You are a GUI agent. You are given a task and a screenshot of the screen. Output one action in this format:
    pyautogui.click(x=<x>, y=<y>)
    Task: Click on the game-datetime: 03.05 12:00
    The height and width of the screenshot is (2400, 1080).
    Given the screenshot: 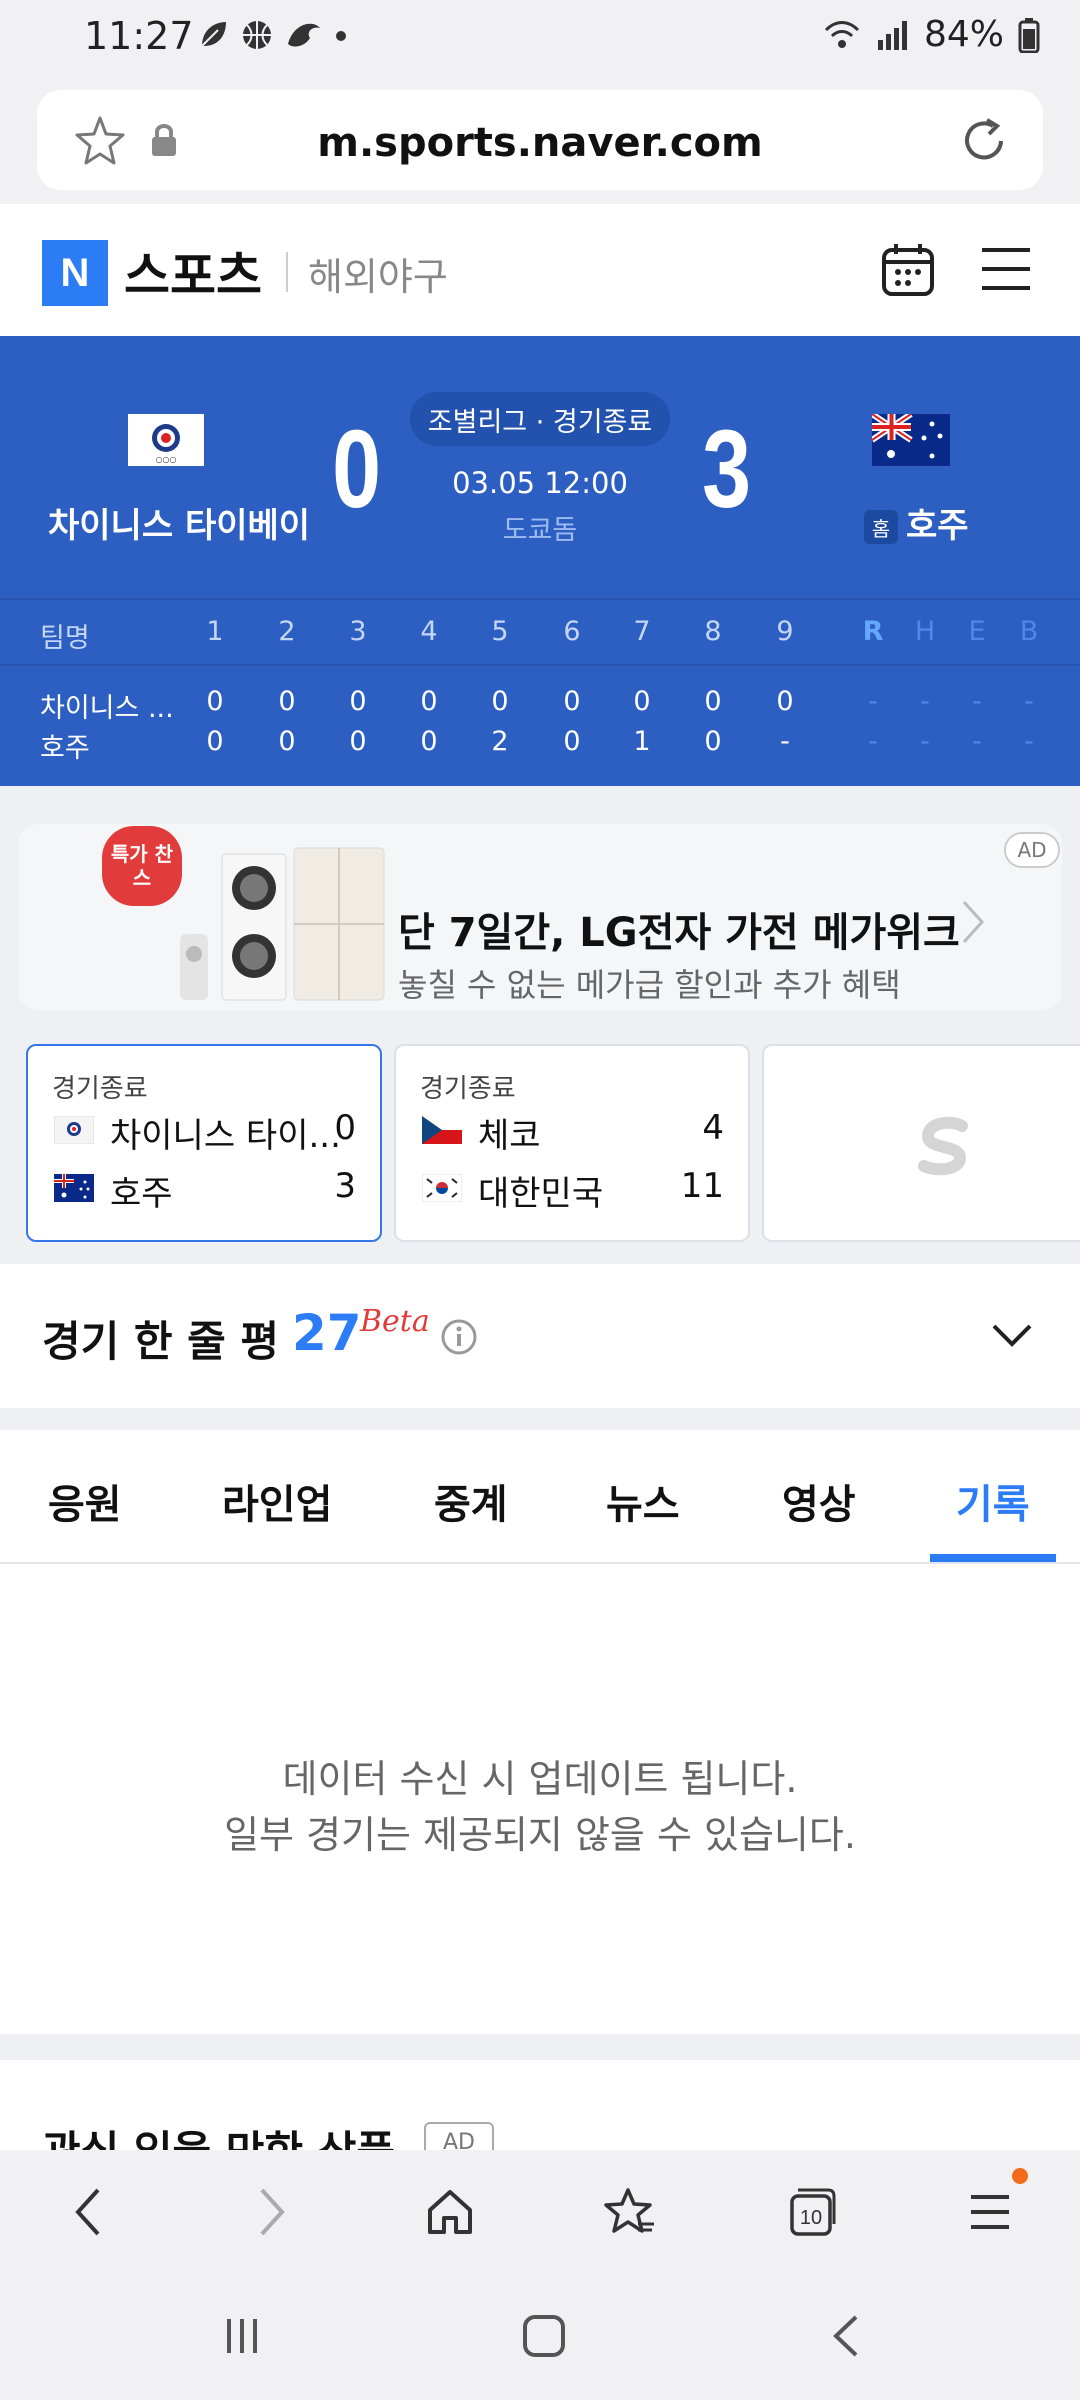 What is the action you would take?
    pyautogui.click(x=540, y=483)
    